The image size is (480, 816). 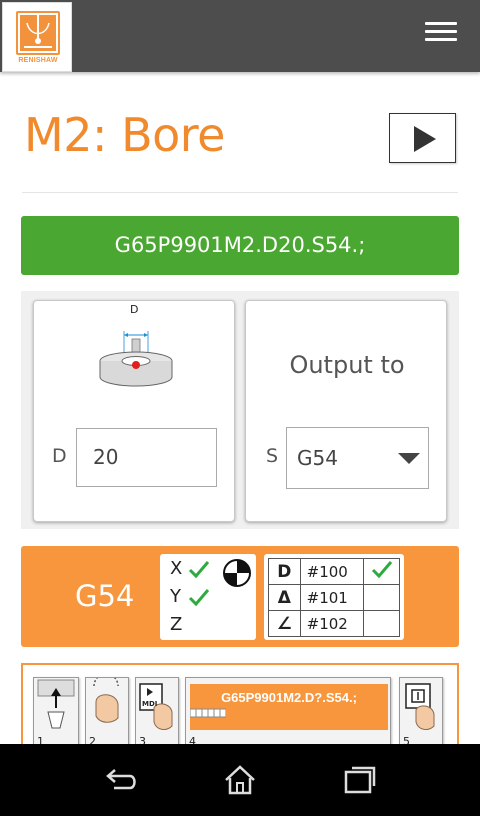 What do you see at coordinates (38, 33) in the screenshot?
I see `logo-tile-icon` at bounding box center [38, 33].